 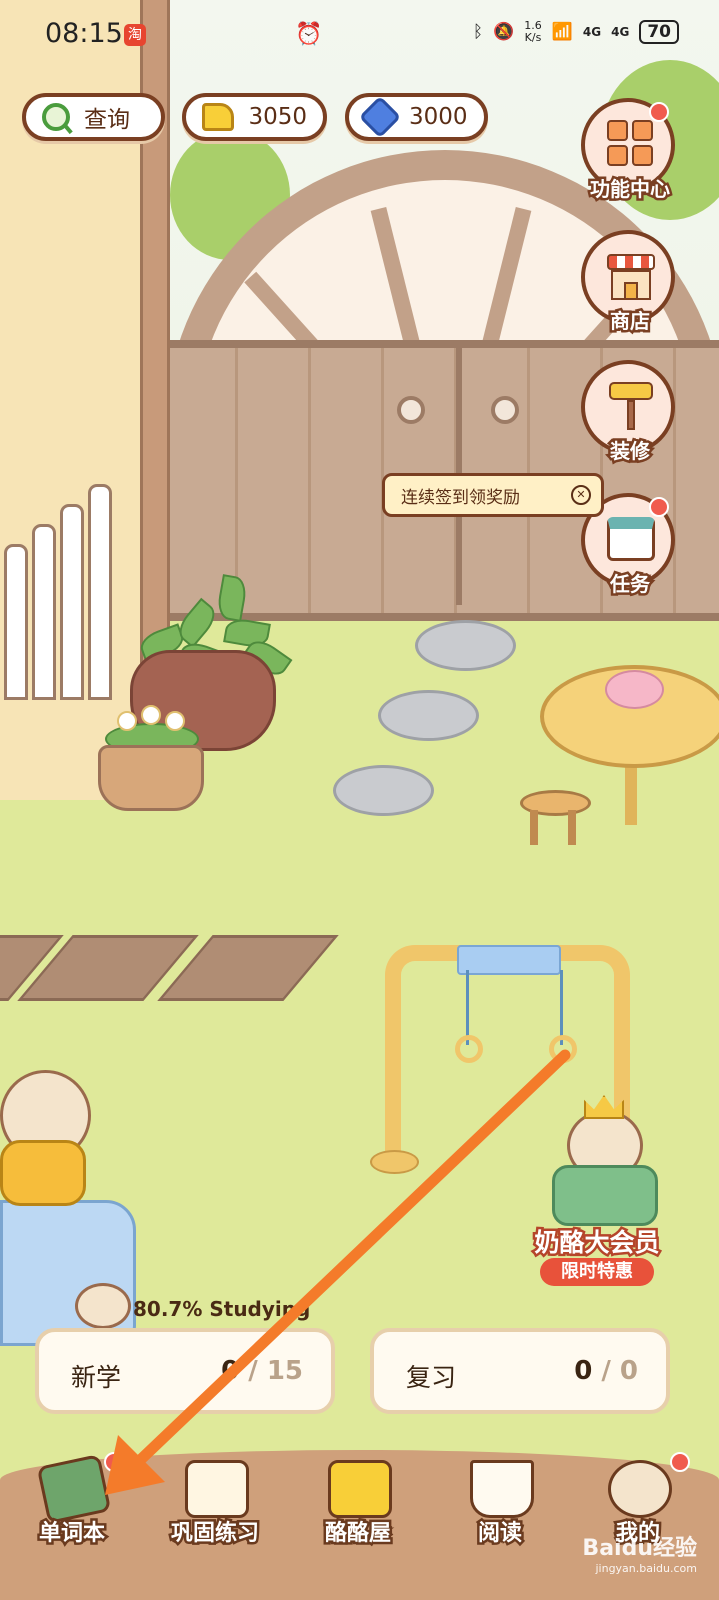 I want to click on crown-icon, so click(x=604, y=1107).